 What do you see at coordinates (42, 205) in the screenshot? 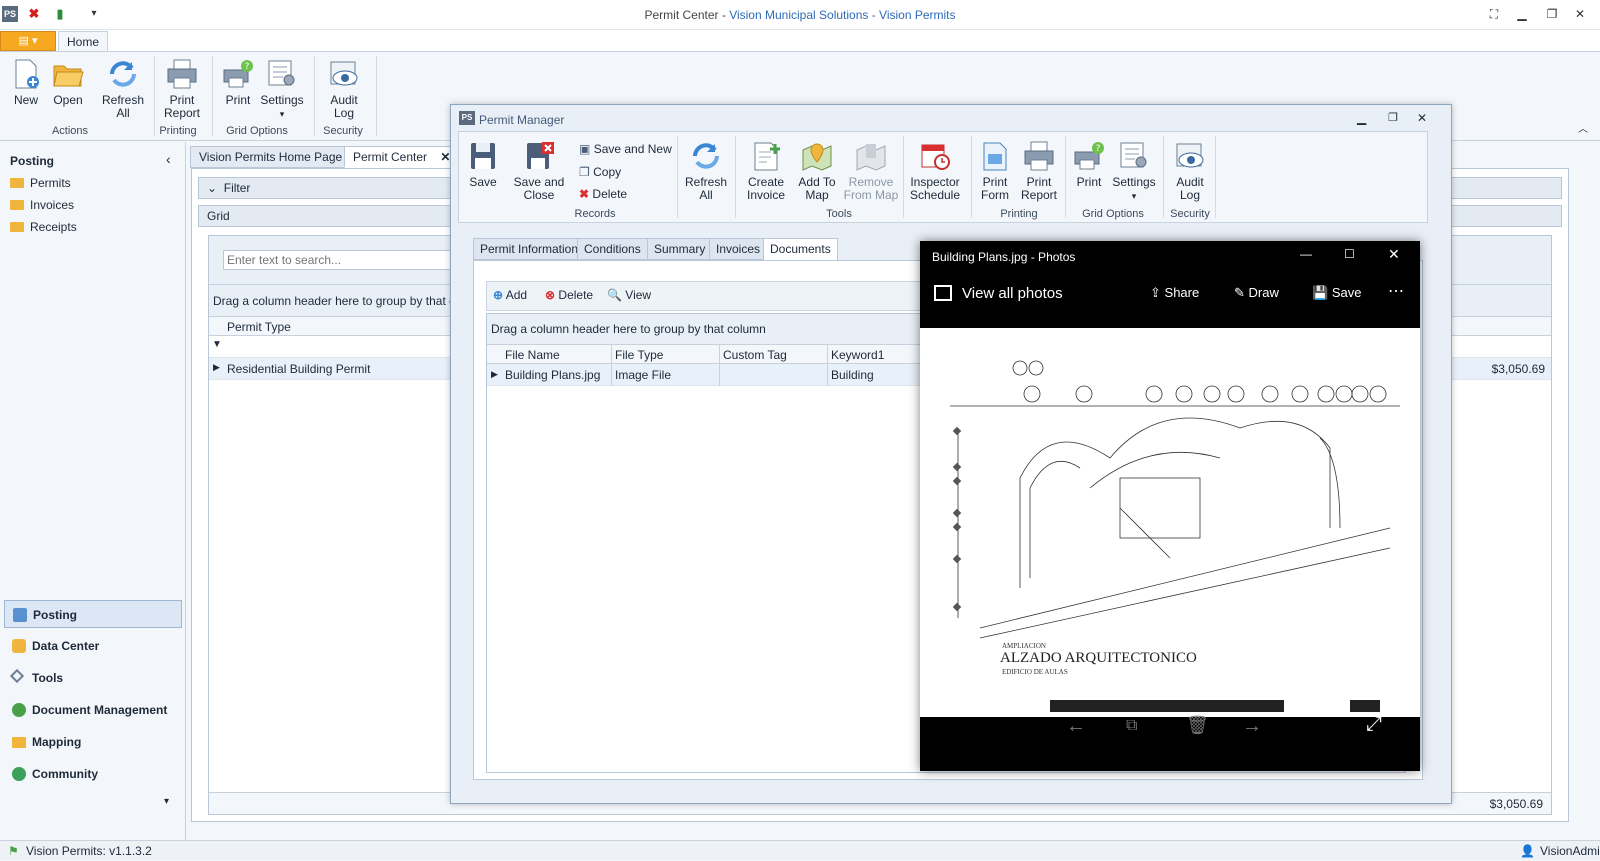
I see `nav-item-invoices: Invoices` at bounding box center [42, 205].